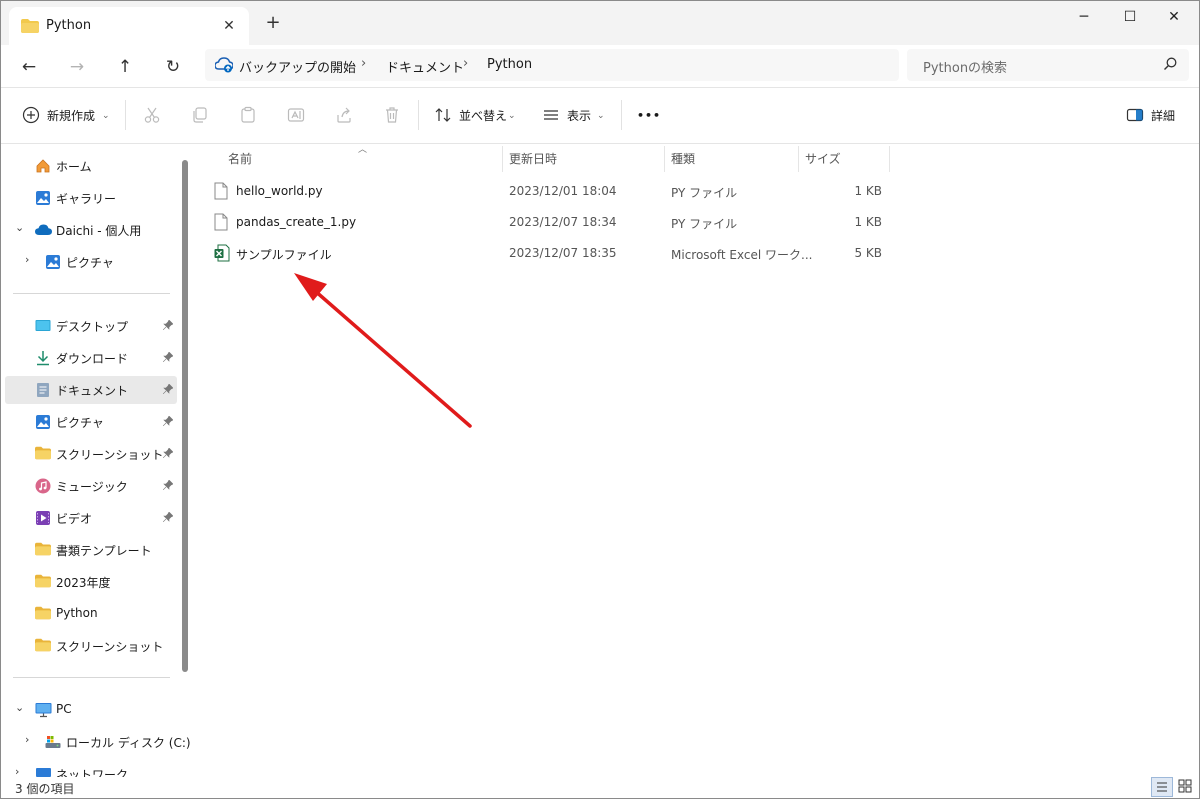  What do you see at coordinates (74, 519) in the screenshot?
I see `sidebar-item-label: ビデオ` at bounding box center [74, 519].